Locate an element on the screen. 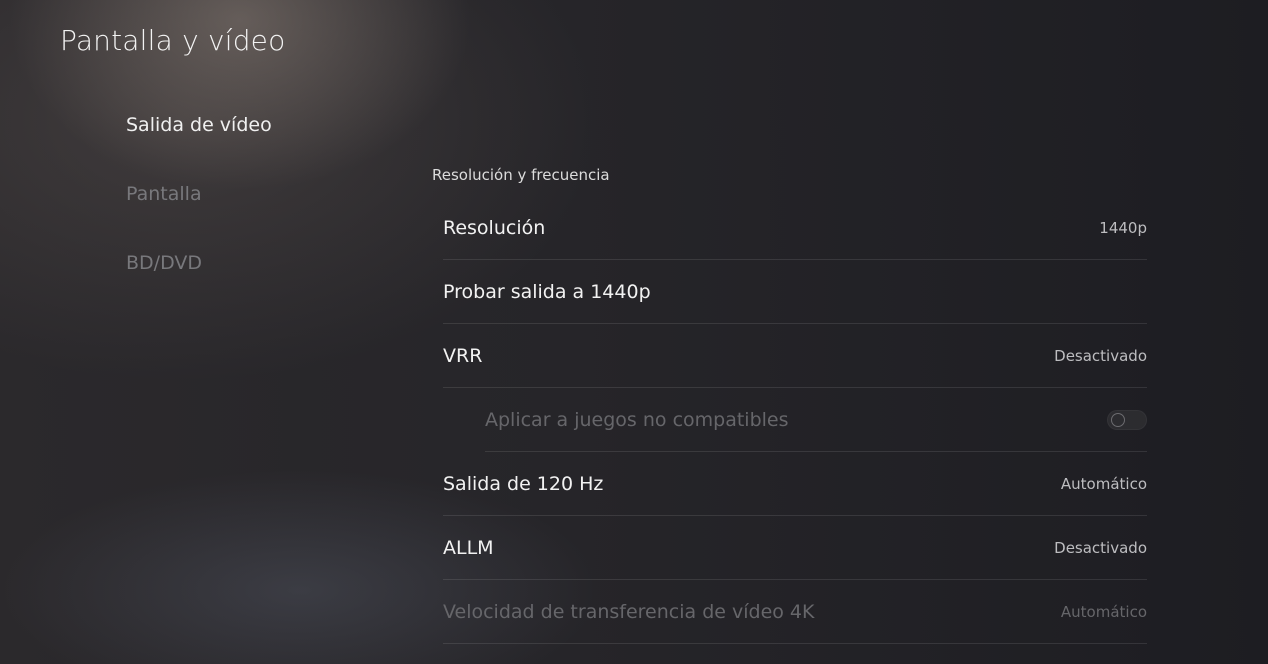 The height and width of the screenshot is (664, 1268). sidebar-nav: Salida de vídeo Pantalla BD/DVD is located at coordinates (199, 217).